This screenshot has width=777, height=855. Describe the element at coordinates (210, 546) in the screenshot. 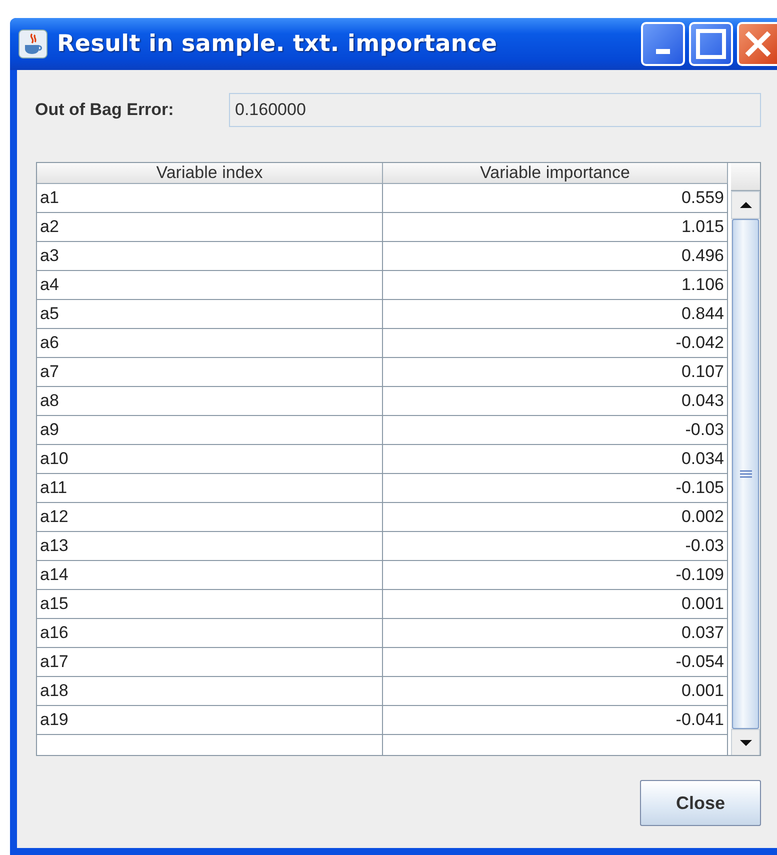

I see `table-cell: a13` at that location.